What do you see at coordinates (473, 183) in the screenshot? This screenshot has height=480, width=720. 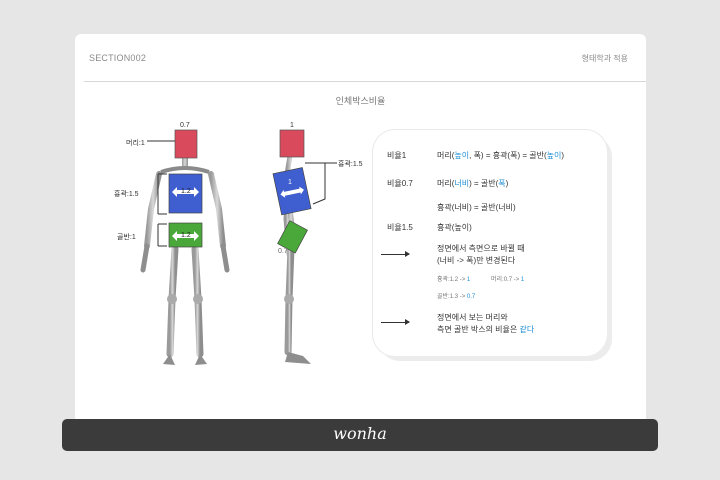 I see `ratio-desc-2: 머리(너비) = 골반(폭)` at bounding box center [473, 183].